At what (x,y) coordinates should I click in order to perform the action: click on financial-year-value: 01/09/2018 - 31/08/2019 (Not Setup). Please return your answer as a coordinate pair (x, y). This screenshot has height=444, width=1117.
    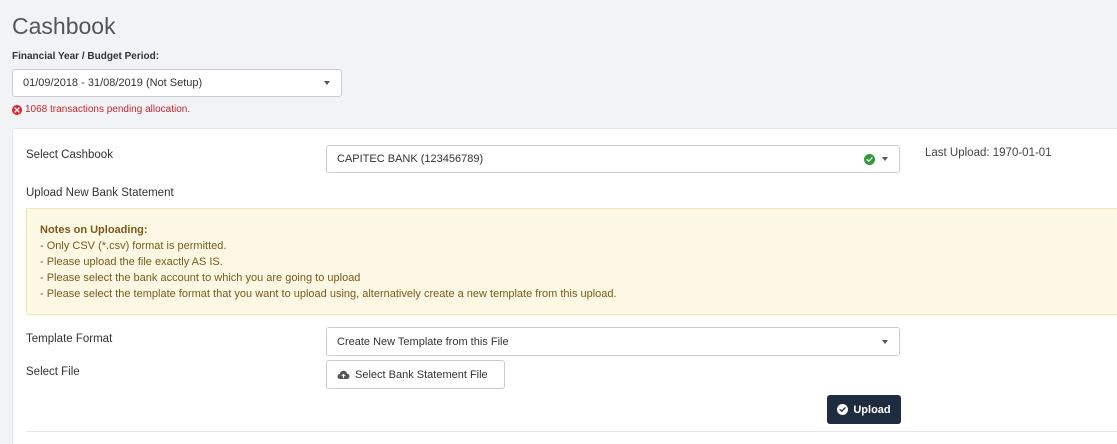
    Looking at the image, I should click on (113, 83).